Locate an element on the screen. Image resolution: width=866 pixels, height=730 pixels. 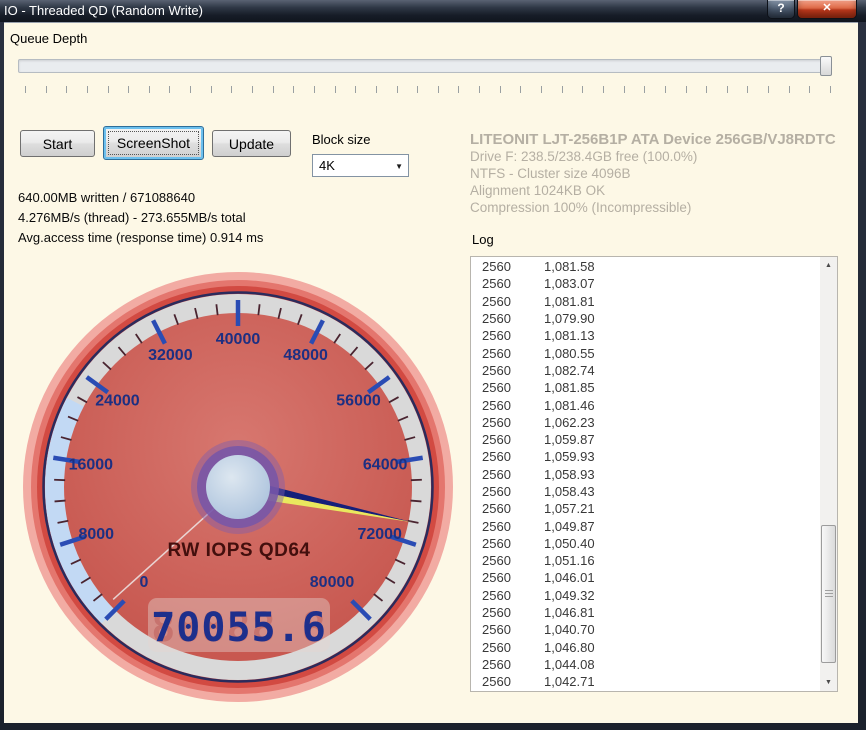
queue-depth-slider-ticks is located at coordinates (428, 89).